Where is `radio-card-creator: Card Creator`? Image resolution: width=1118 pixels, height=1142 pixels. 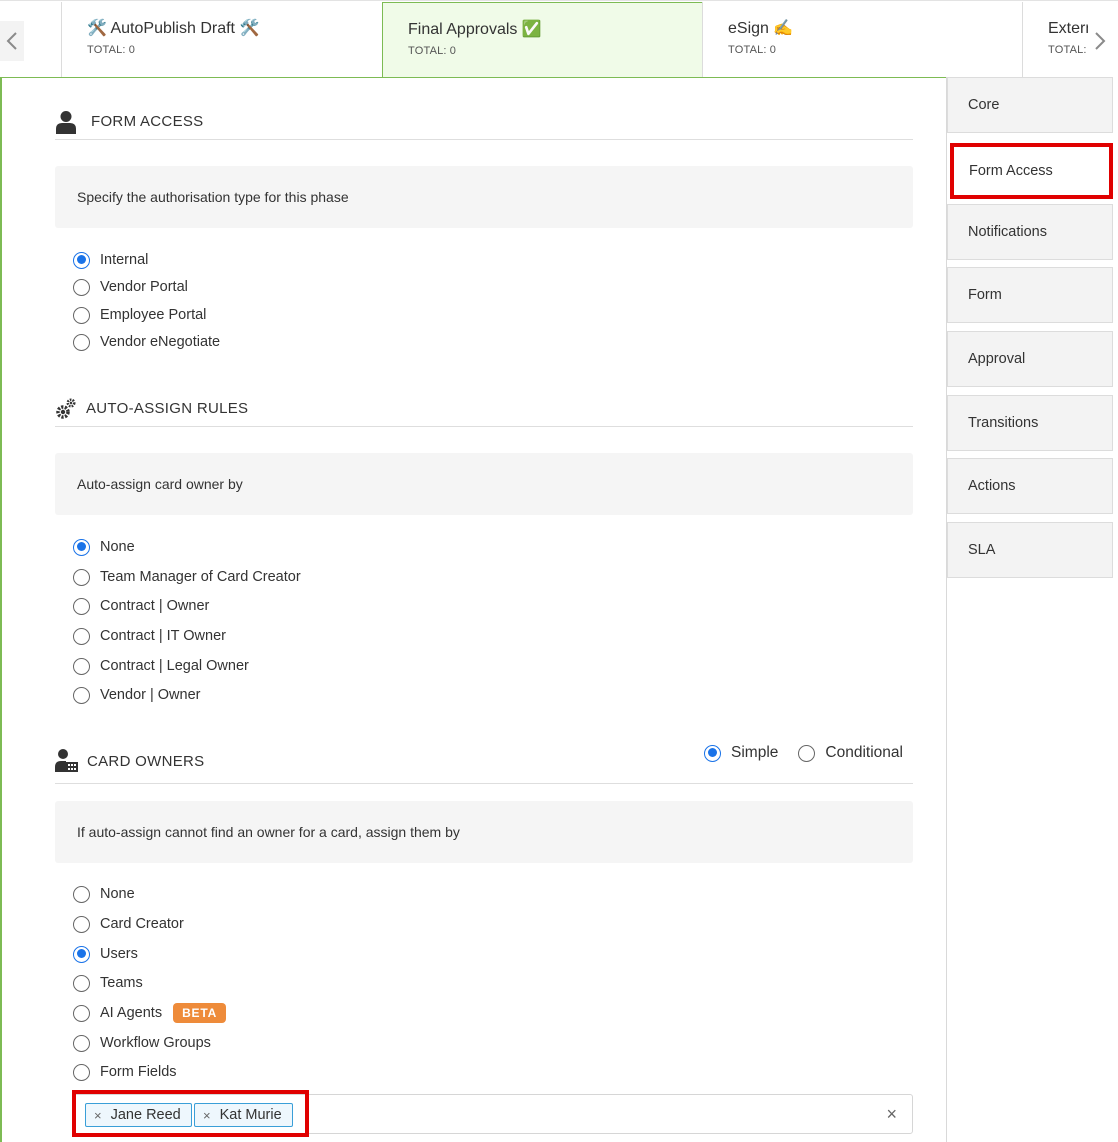 radio-card-creator: Card Creator is located at coordinates (128, 924).